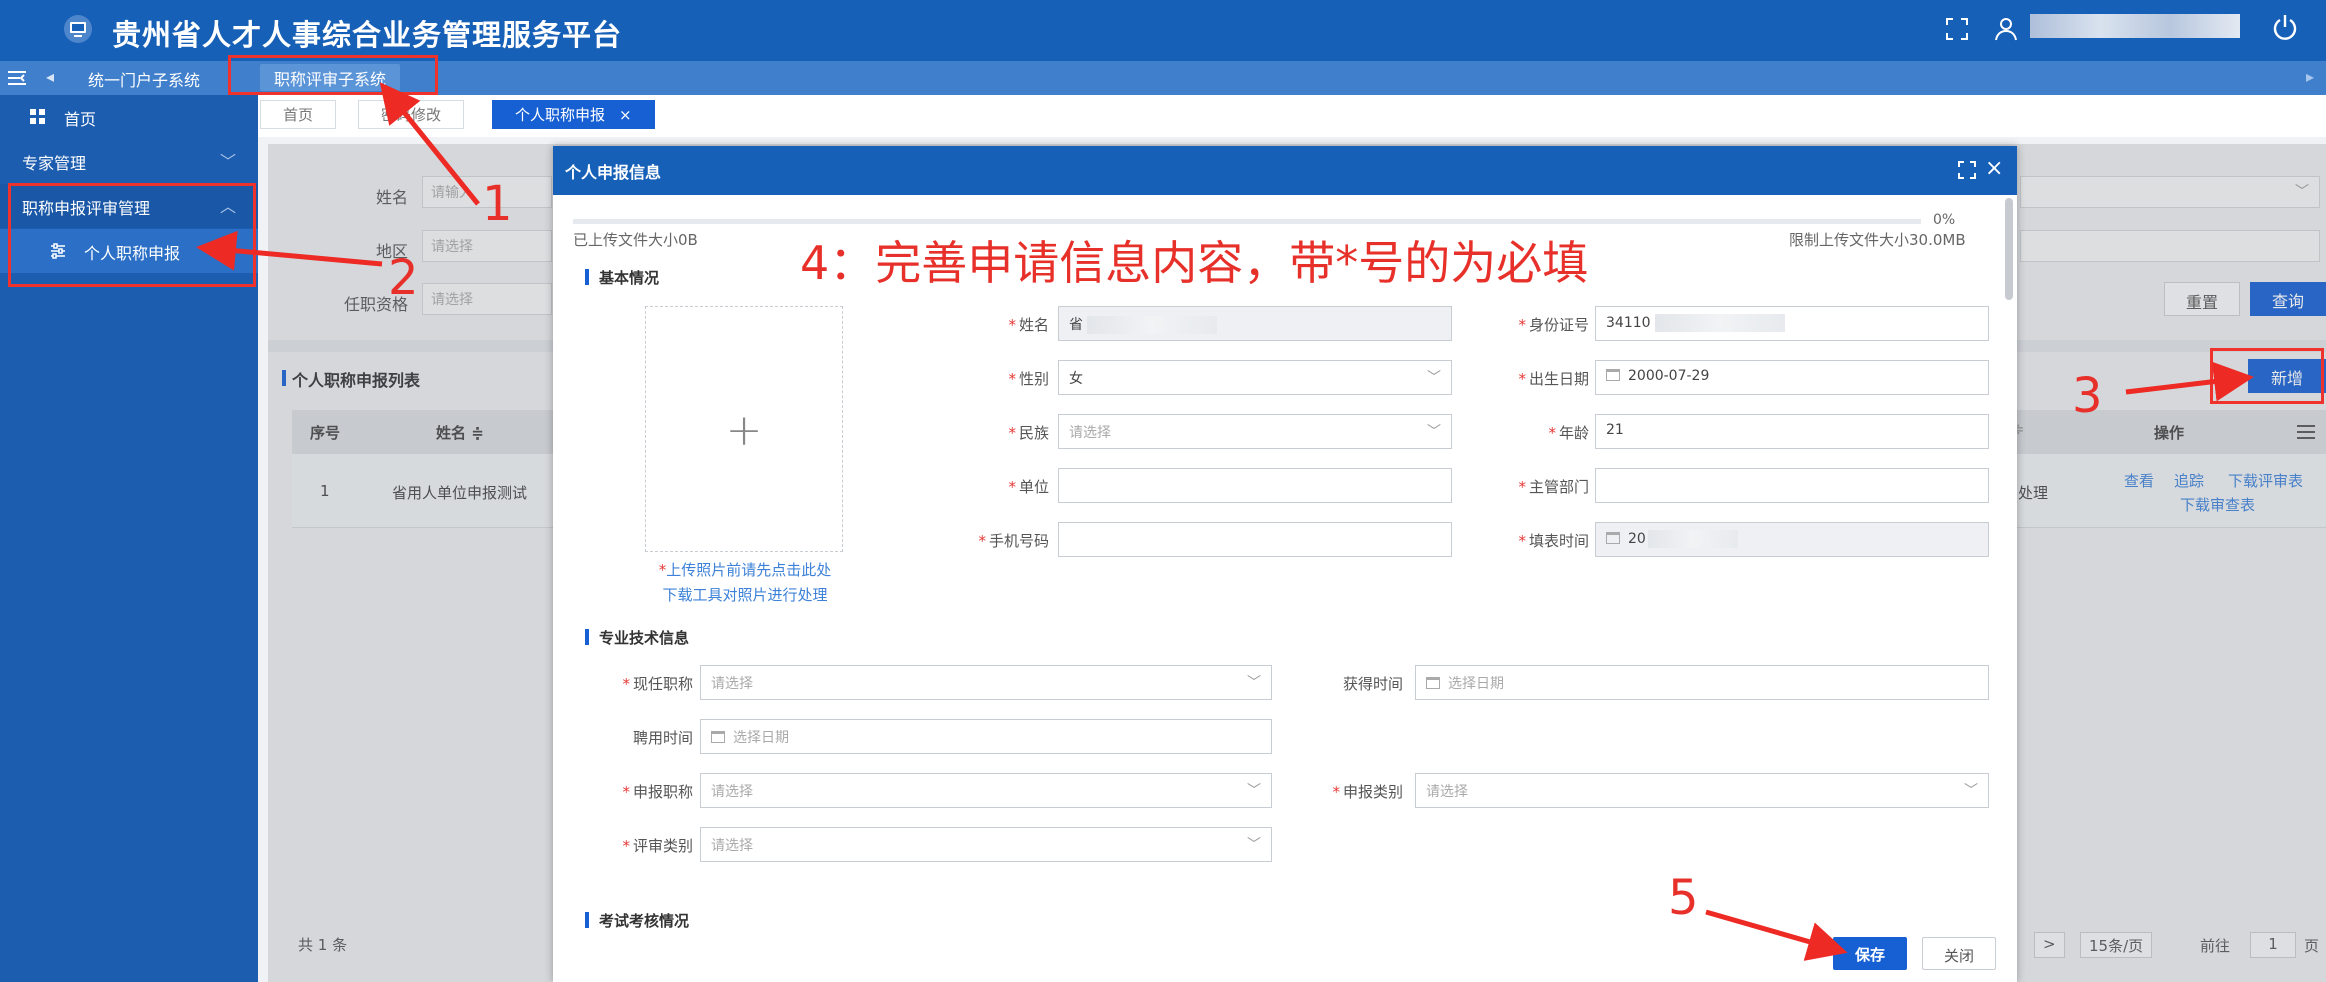 The height and width of the screenshot is (982, 2326). What do you see at coordinates (1959, 953) in the screenshot?
I see `close-button: 关闭` at bounding box center [1959, 953].